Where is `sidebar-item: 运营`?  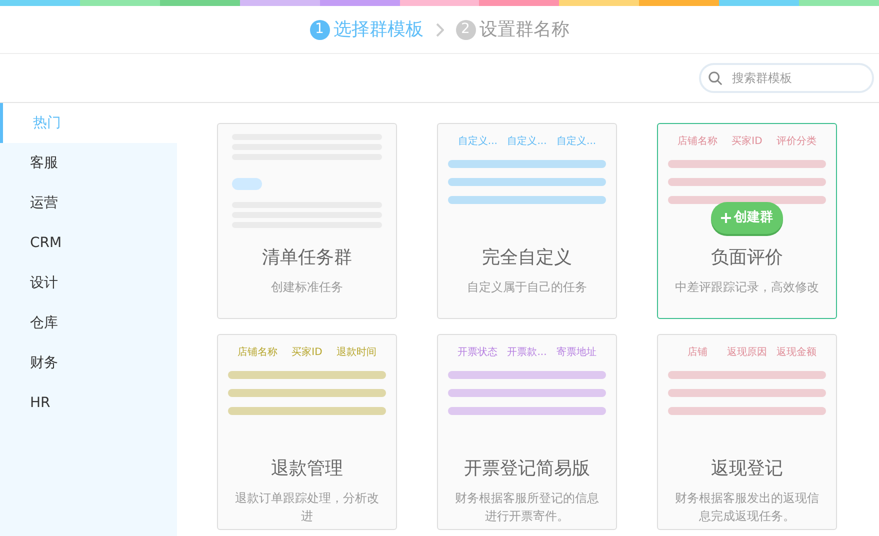
sidebar-item: 运营 is located at coordinates (88, 203).